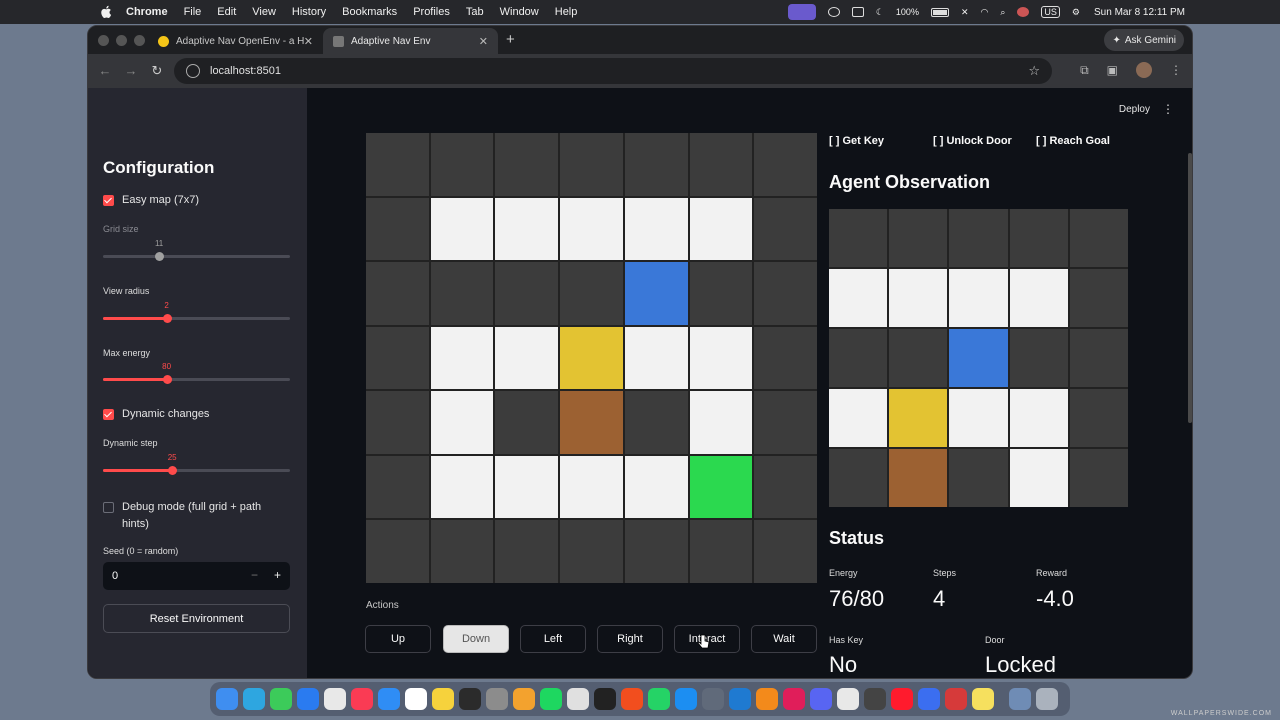 Image resolution: width=1280 pixels, height=720 pixels. What do you see at coordinates (193, 71) in the screenshot?
I see `site-info-icon` at bounding box center [193, 71].